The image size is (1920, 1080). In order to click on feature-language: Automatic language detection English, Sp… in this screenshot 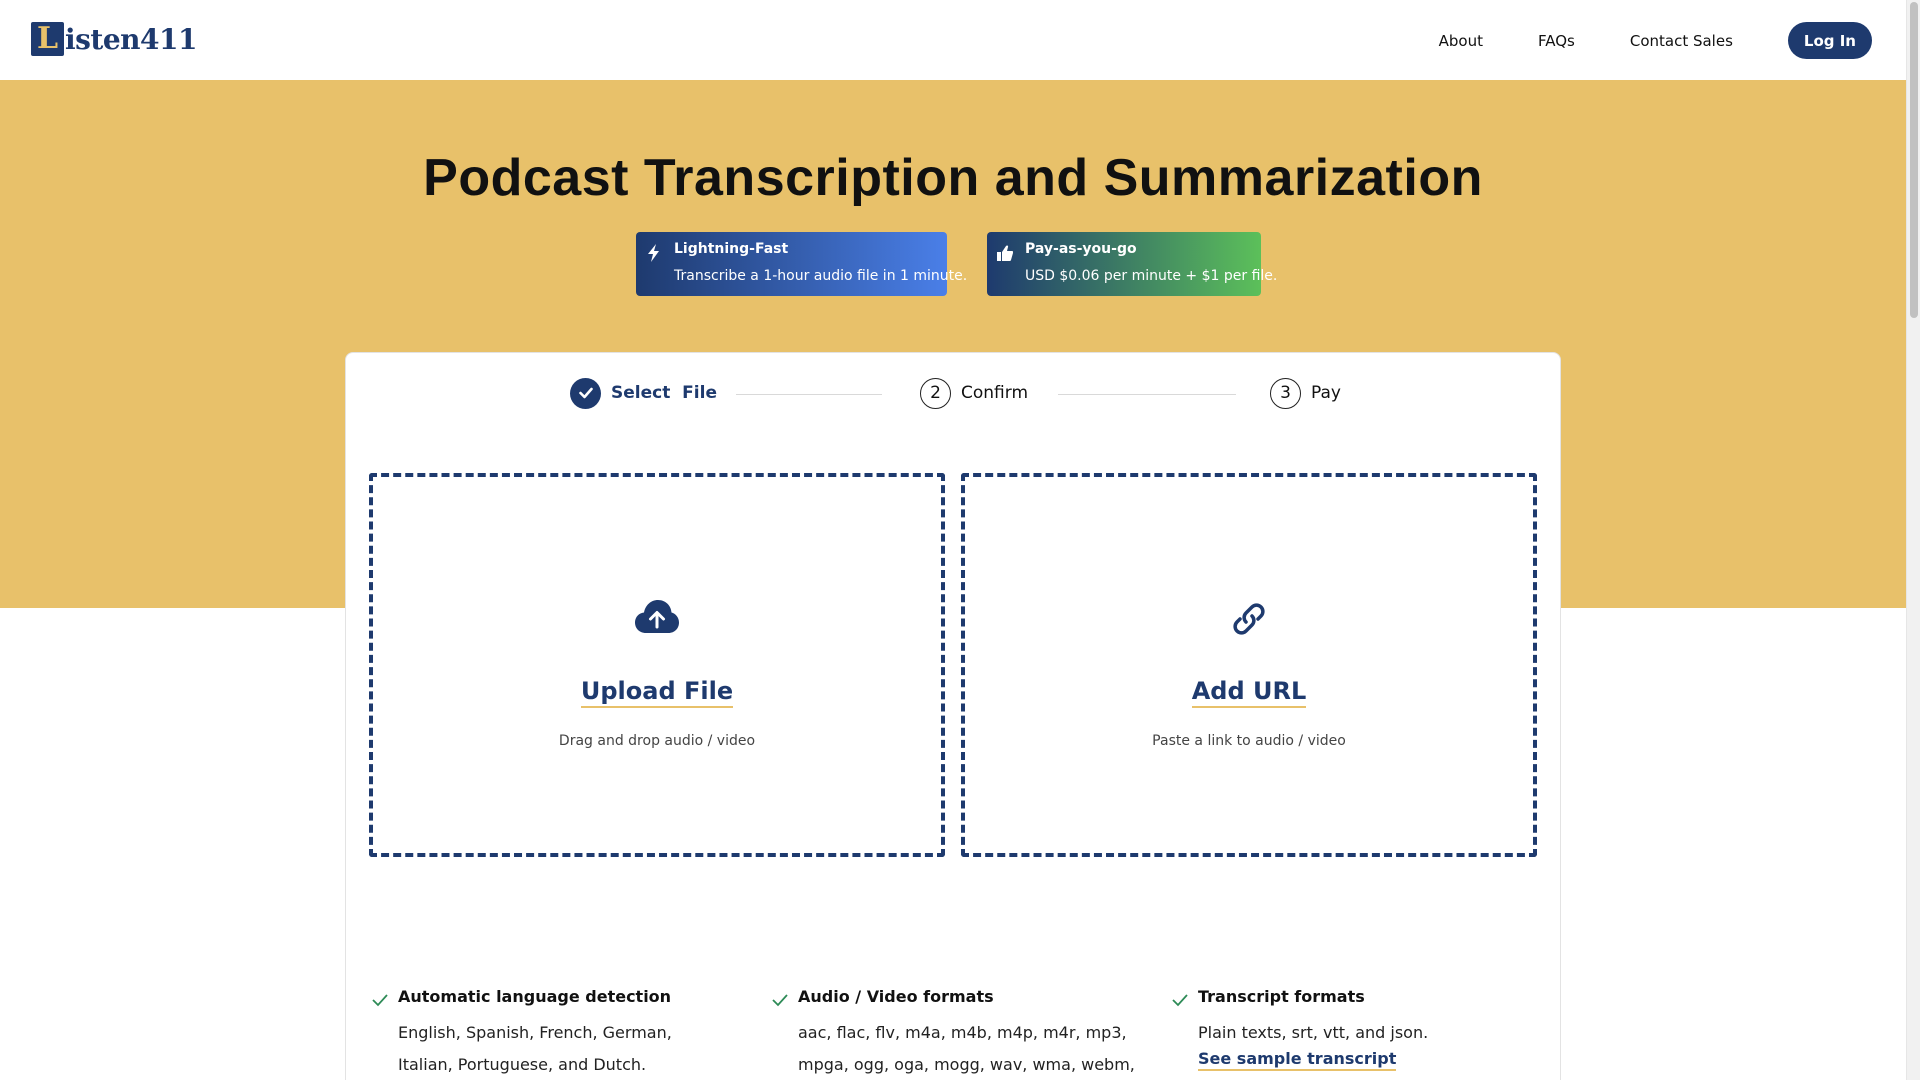, I will do `click(552, 1033)`.